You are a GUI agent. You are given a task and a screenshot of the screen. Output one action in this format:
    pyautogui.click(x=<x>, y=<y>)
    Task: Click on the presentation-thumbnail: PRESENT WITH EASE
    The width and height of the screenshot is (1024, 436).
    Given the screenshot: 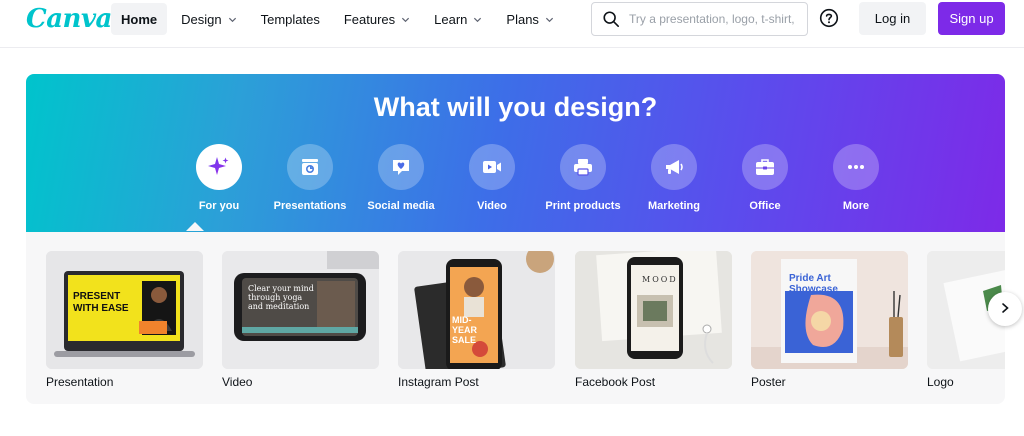 What is the action you would take?
    pyautogui.click(x=124, y=310)
    